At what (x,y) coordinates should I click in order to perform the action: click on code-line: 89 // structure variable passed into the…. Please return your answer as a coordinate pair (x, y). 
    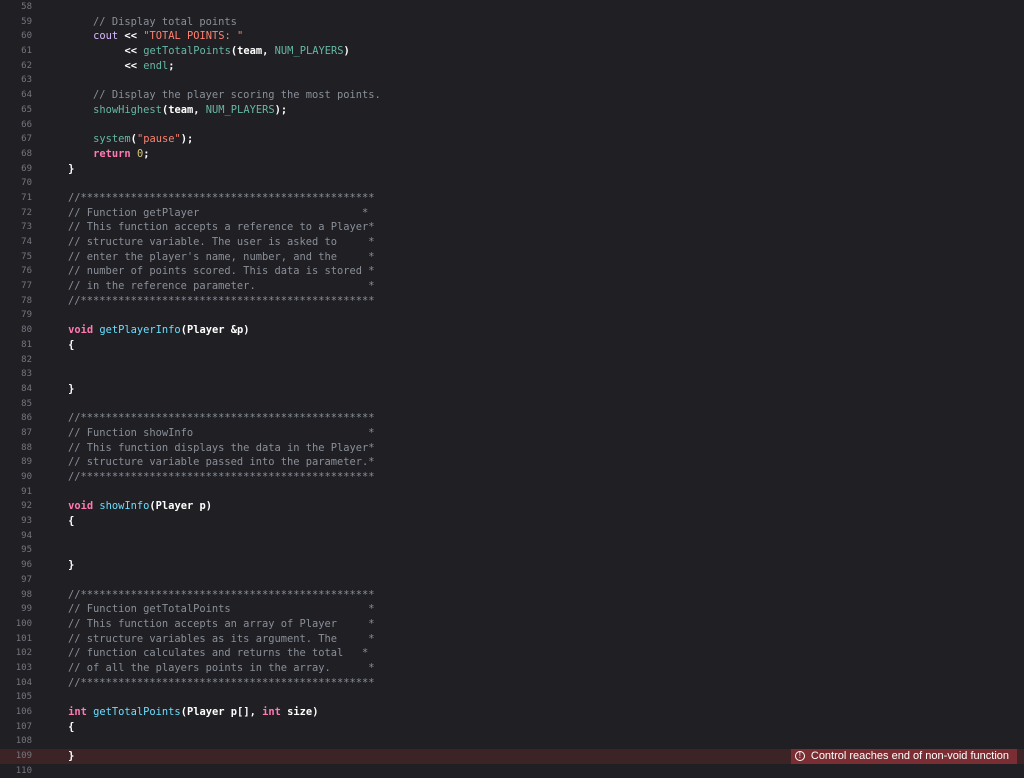
    Looking at the image, I should click on (512, 462).